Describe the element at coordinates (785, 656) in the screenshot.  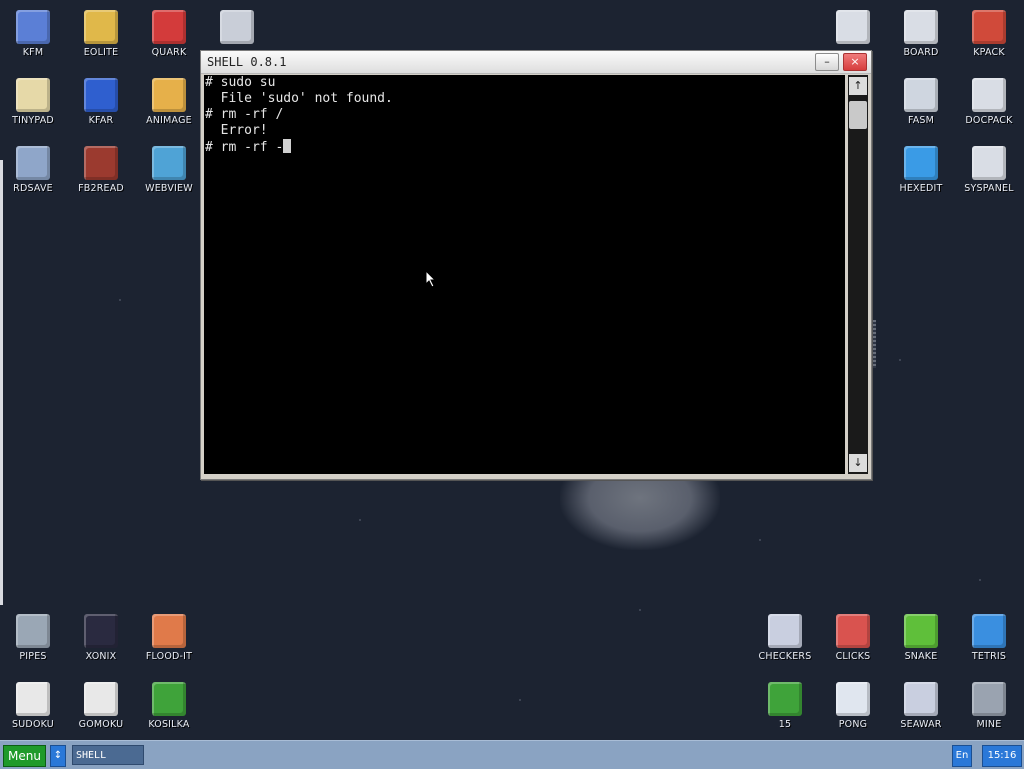
I see `desktop-icon-label: CHECKERS` at that location.